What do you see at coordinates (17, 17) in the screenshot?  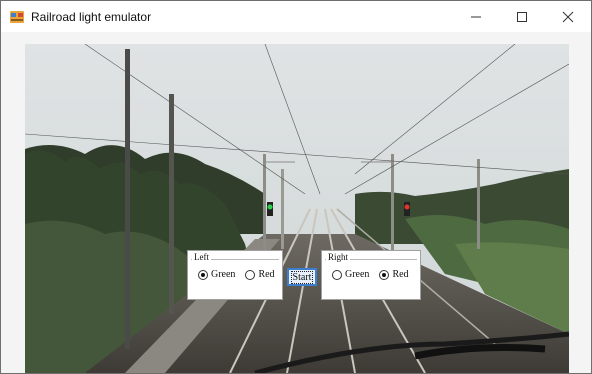 I see `app-icon` at bounding box center [17, 17].